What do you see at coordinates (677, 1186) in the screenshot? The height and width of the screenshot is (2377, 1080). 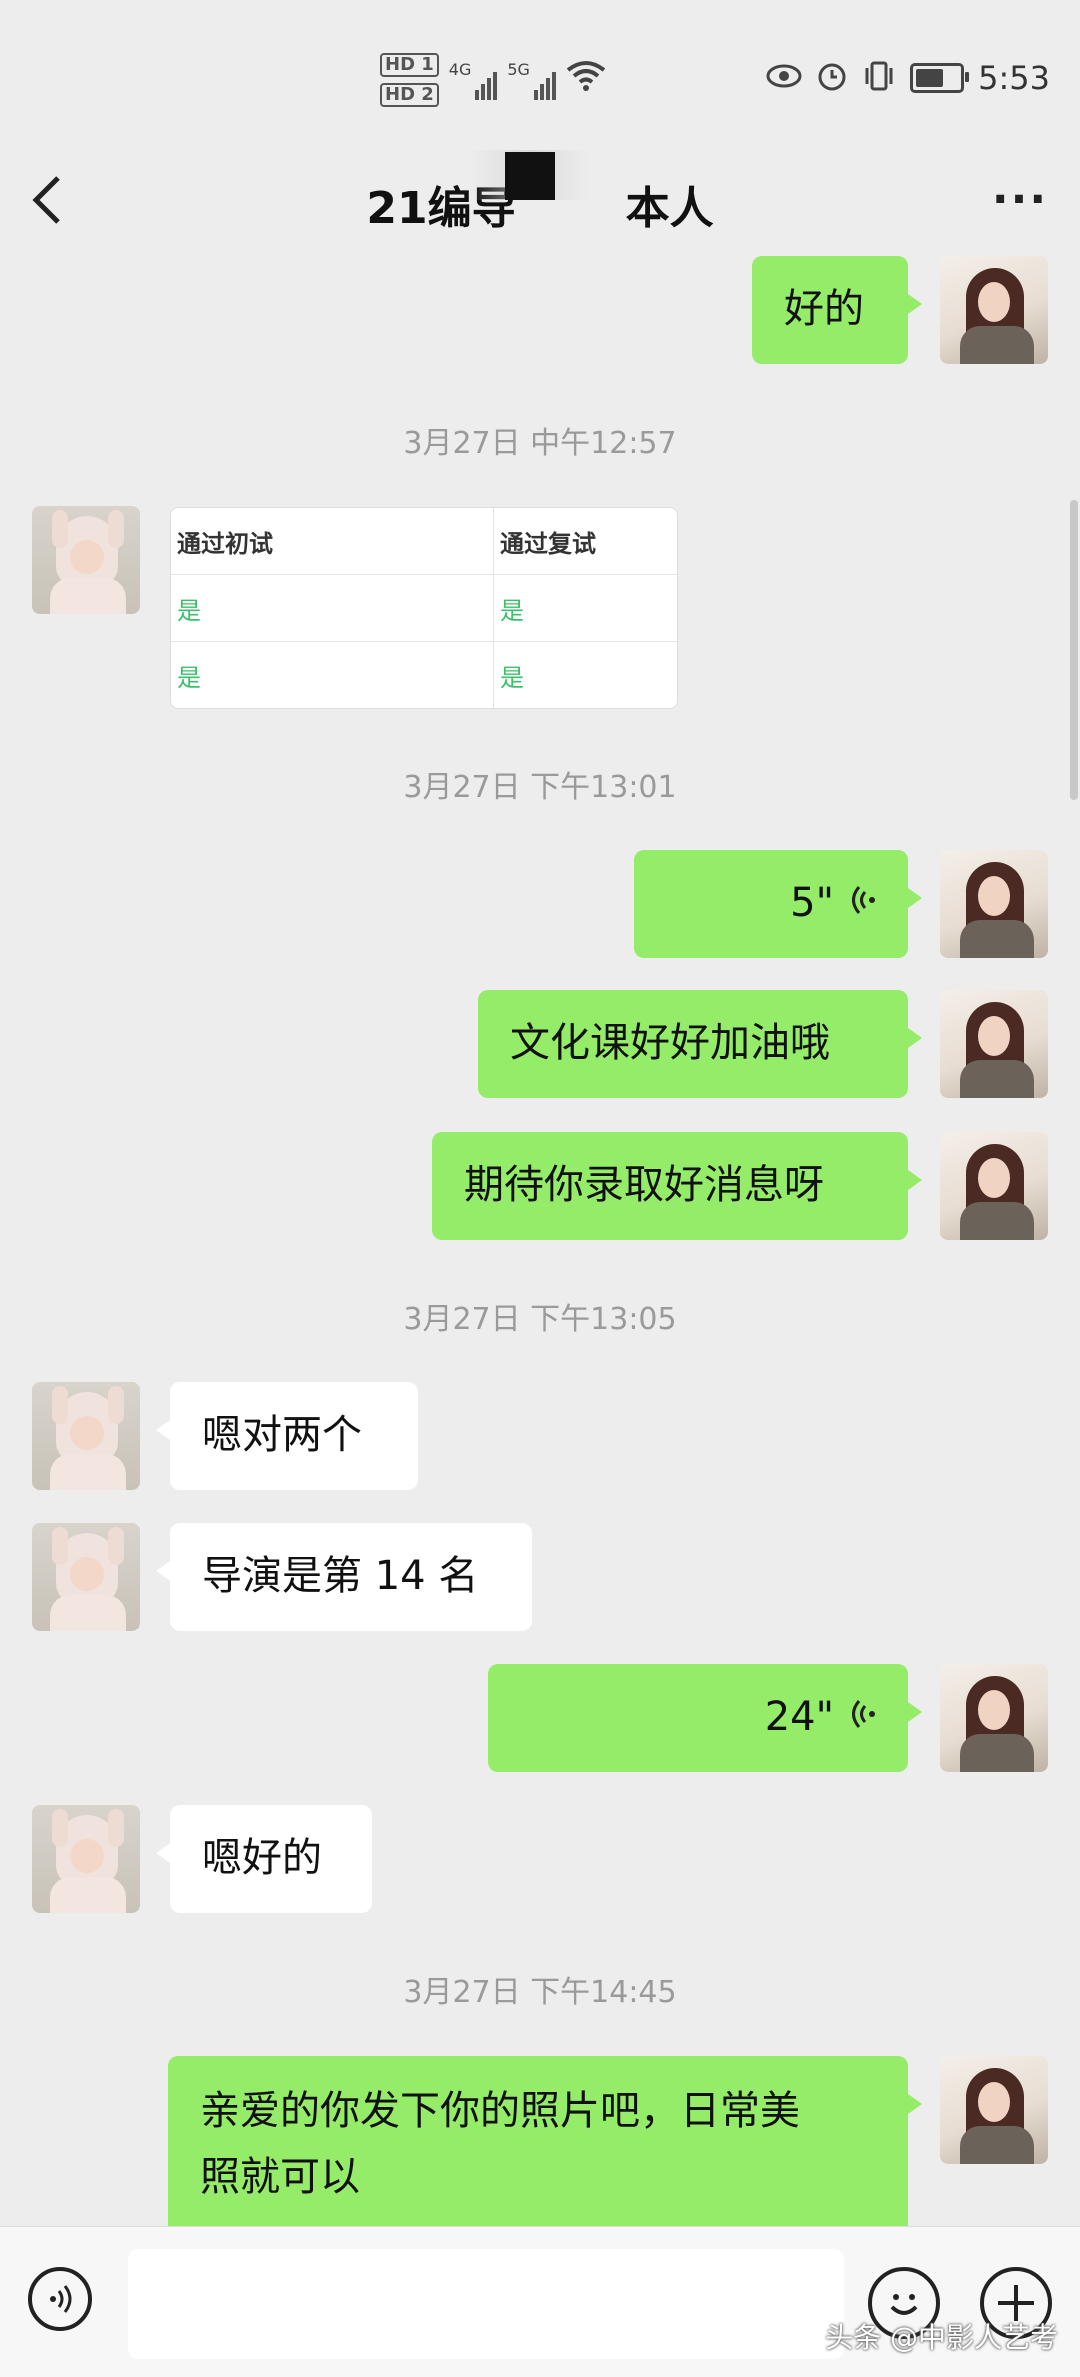 I see `message-bubble-sent: 期待你录取好消息呀` at bounding box center [677, 1186].